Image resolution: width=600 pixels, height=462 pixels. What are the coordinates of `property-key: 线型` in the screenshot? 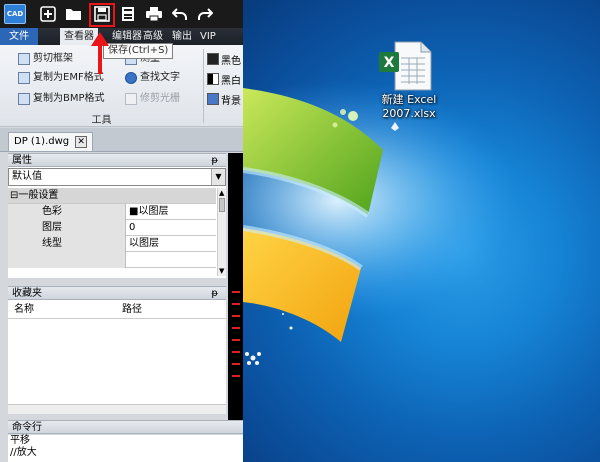 It's located at (67, 244).